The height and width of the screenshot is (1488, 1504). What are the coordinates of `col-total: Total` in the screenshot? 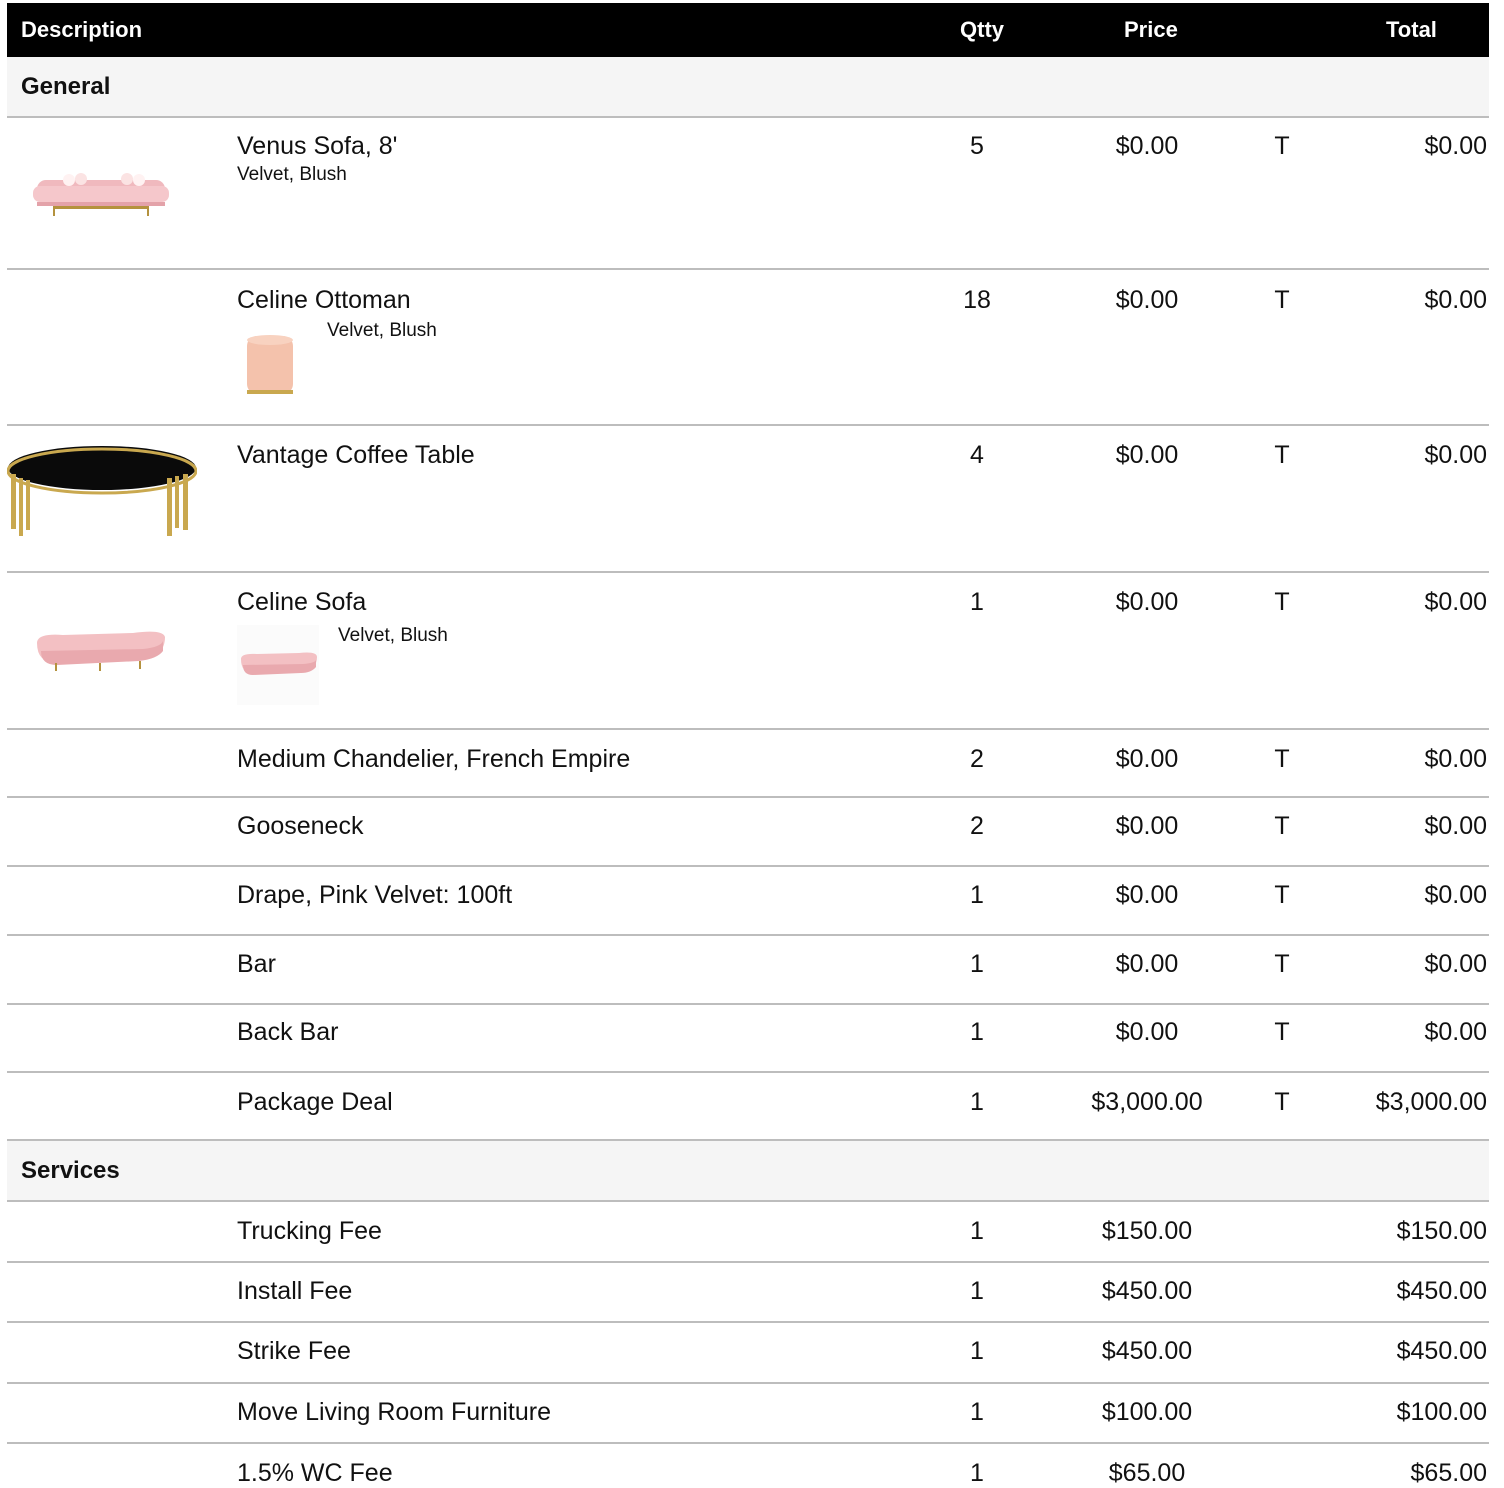 It's located at (1411, 29).